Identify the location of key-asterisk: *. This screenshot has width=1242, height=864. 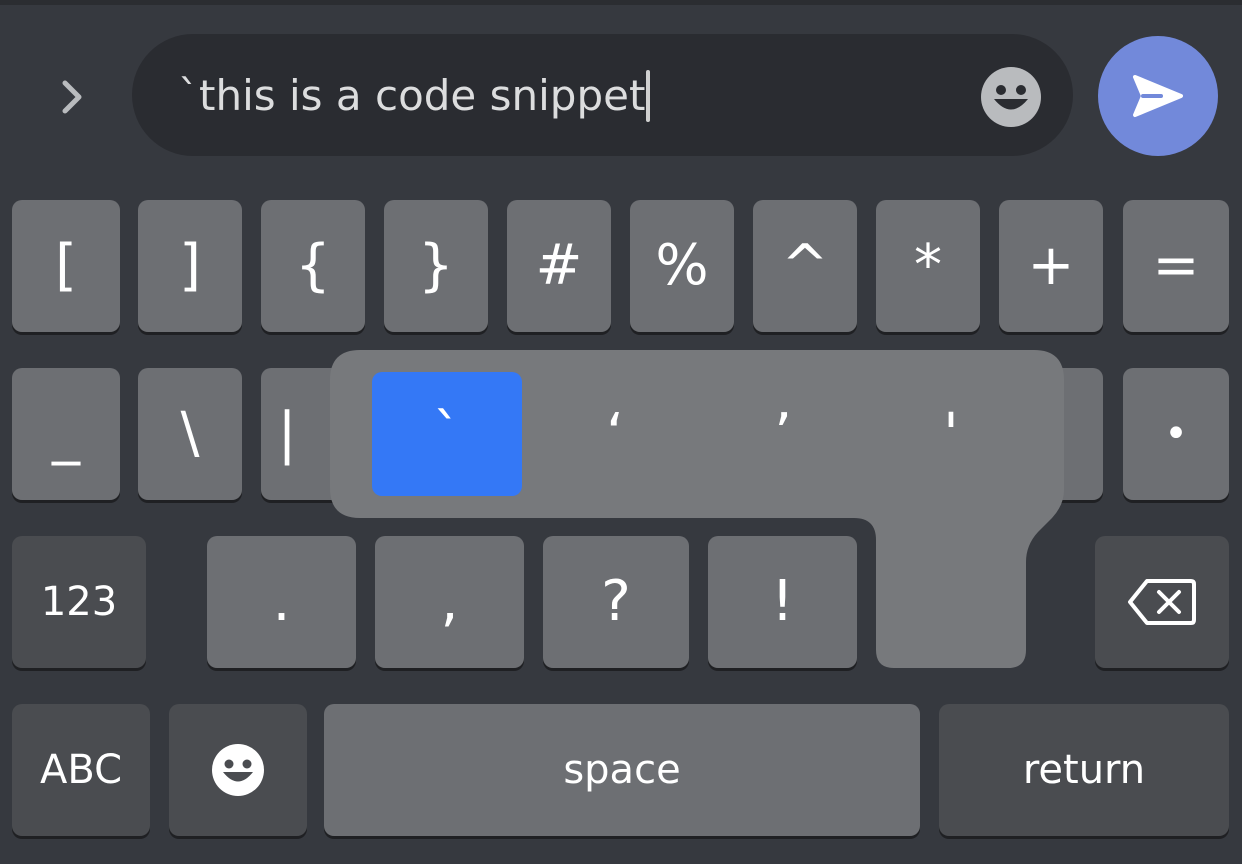
(928, 266).